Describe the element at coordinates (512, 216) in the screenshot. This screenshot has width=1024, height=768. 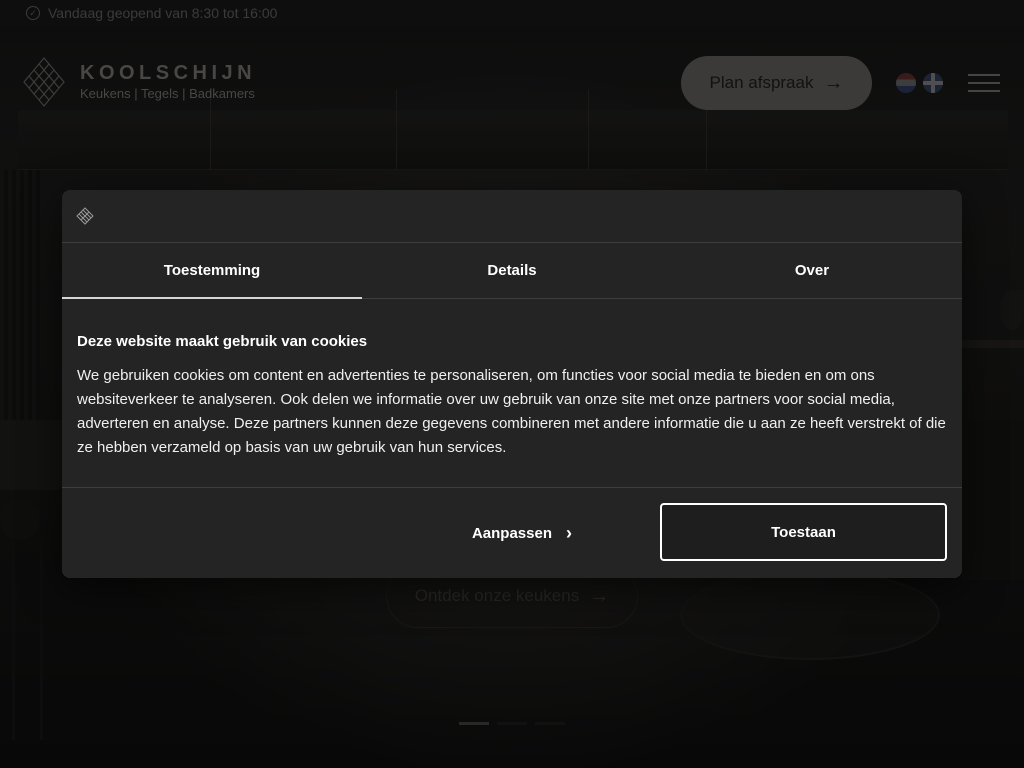
I see `dialog-header` at that location.